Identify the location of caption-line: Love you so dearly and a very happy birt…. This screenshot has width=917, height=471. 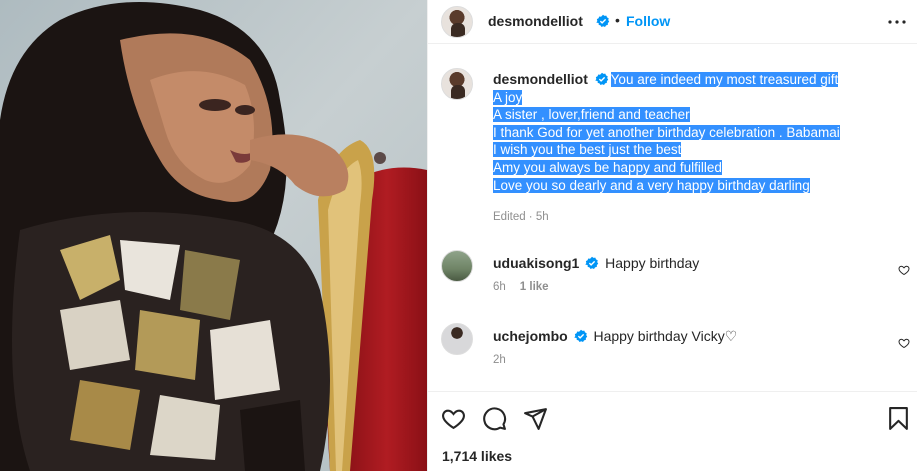
(651, 185).